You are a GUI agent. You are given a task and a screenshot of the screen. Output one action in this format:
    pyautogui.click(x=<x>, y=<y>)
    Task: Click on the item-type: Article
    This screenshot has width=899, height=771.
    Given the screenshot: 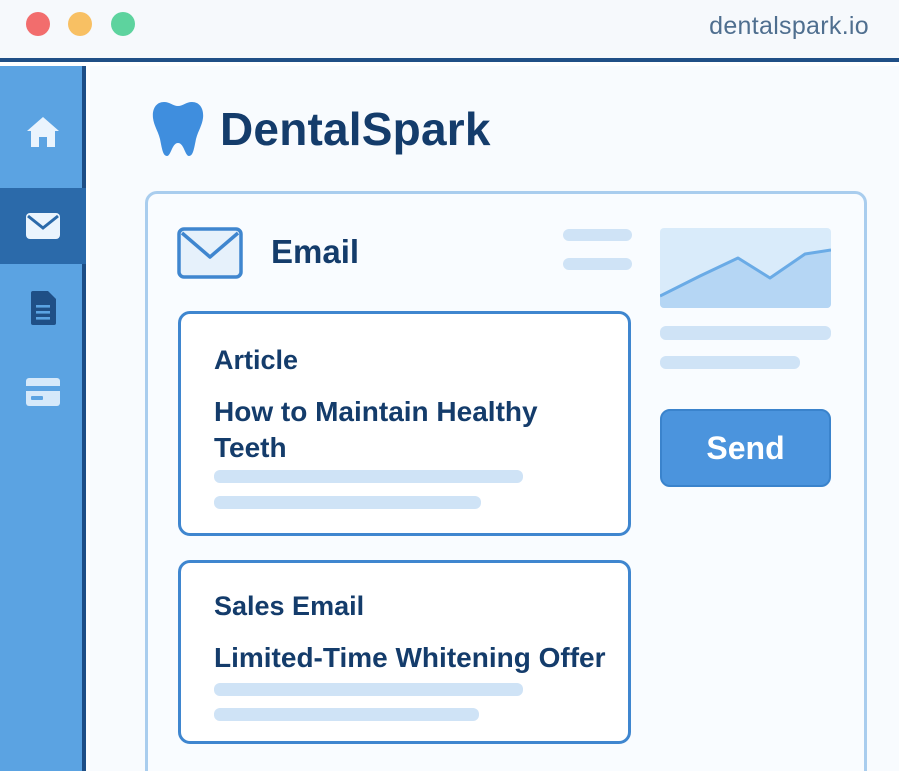 What is the action you would take?
    pyautogui.click(x=256, y=360)
    